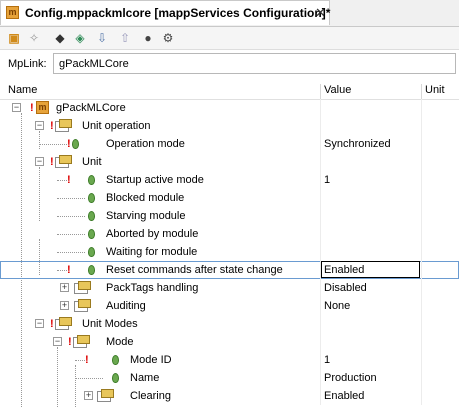 Image resolution: width=459 pixels, height=407 pixels. What do you see at coordinates (229, 180) in the screenshot?
I see `tree-row: ! Startup active mode 1` at bounding box center [229, 180].